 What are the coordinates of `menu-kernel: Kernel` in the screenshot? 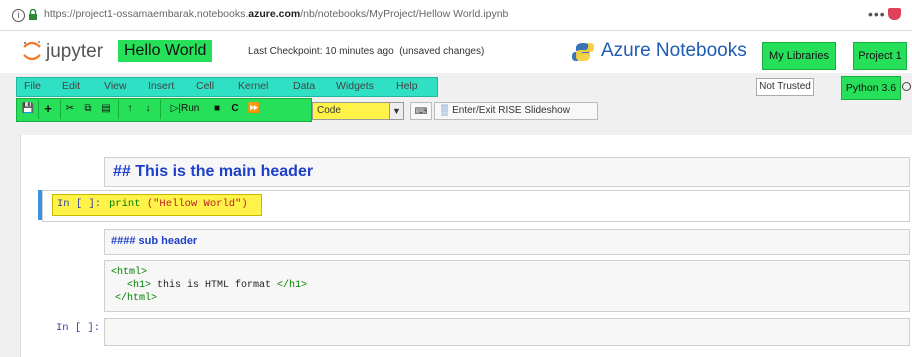 It's located at (253, 86).